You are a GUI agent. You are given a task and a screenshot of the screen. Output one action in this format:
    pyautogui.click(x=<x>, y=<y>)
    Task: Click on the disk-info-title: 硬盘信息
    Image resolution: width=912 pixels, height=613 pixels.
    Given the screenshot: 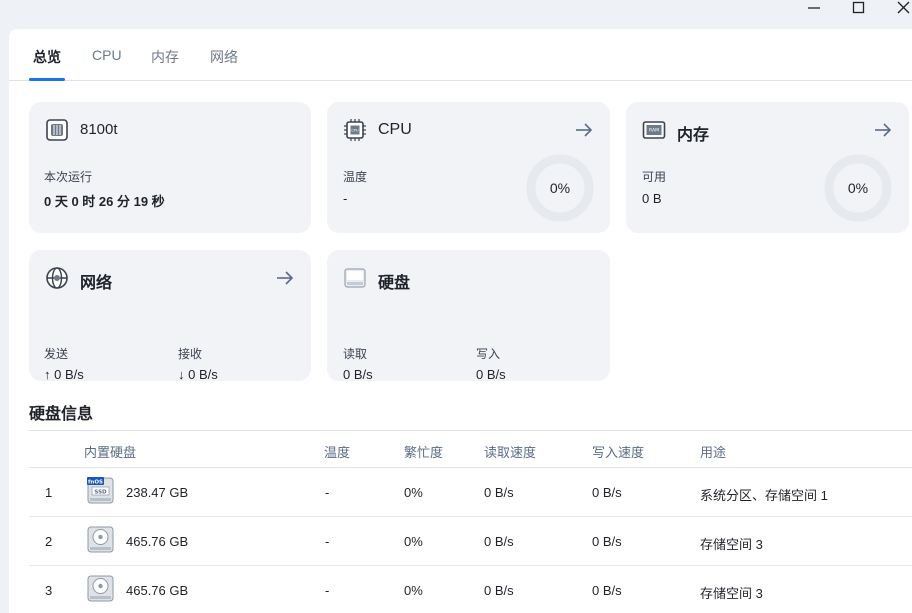 What is the action you would take?
    pyautogui.click(x=61, y=414)
    